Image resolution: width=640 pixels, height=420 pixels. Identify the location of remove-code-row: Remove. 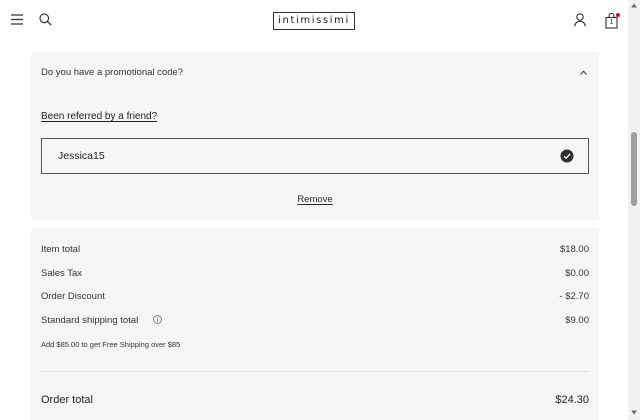
(315, 199).